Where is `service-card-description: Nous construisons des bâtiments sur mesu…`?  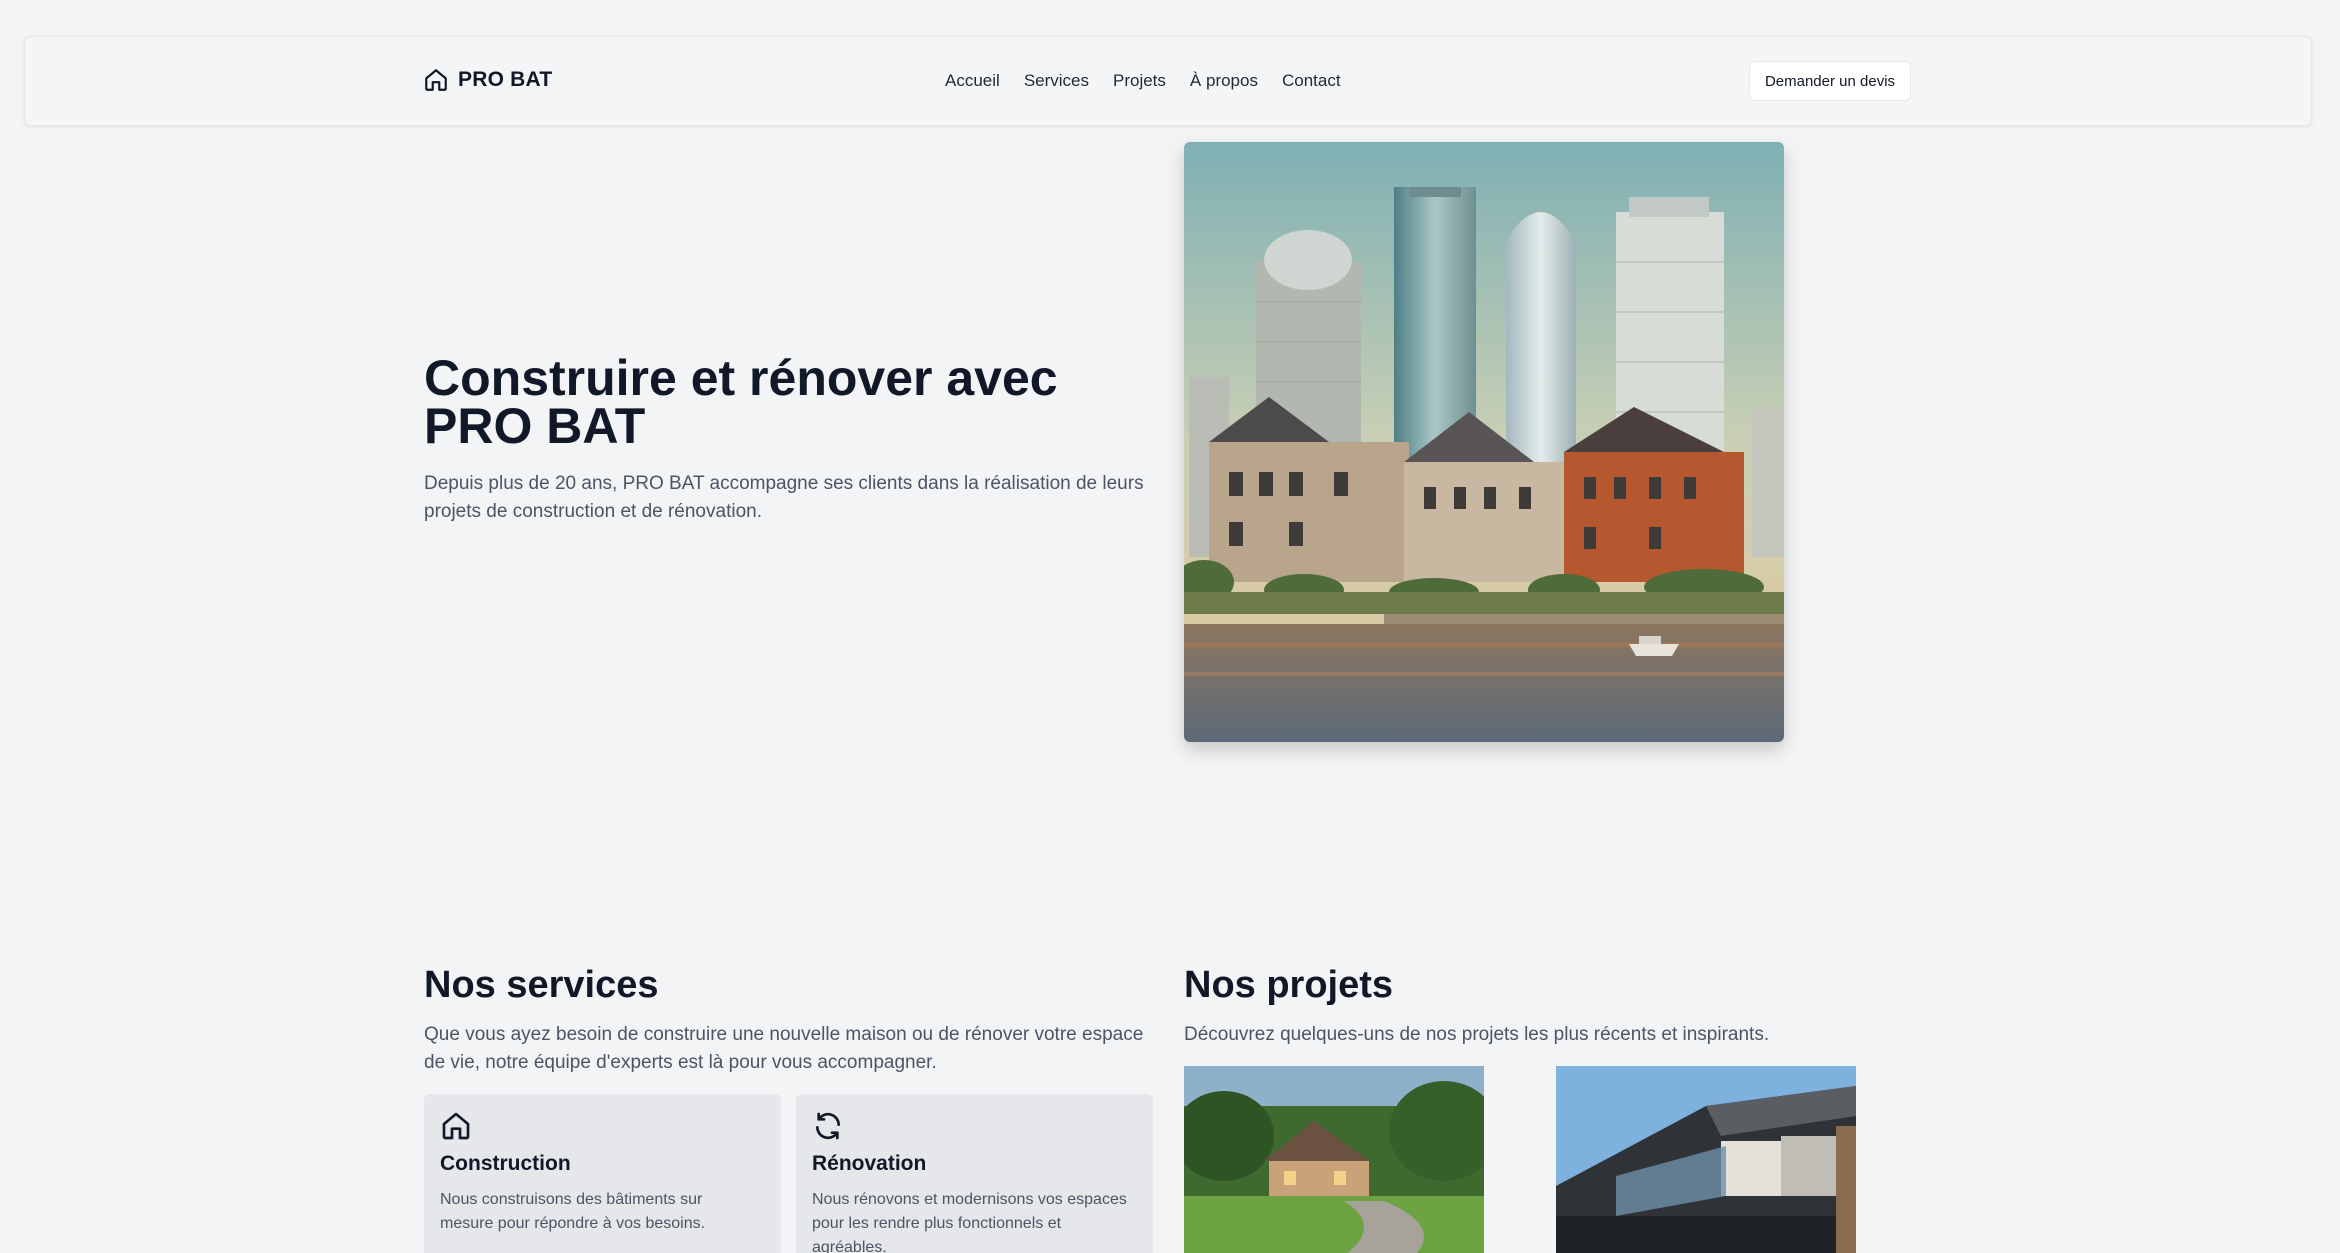
service-card-description: Nous construisons des bâtiments sur mesu… is located at coordinates (573, 1211).